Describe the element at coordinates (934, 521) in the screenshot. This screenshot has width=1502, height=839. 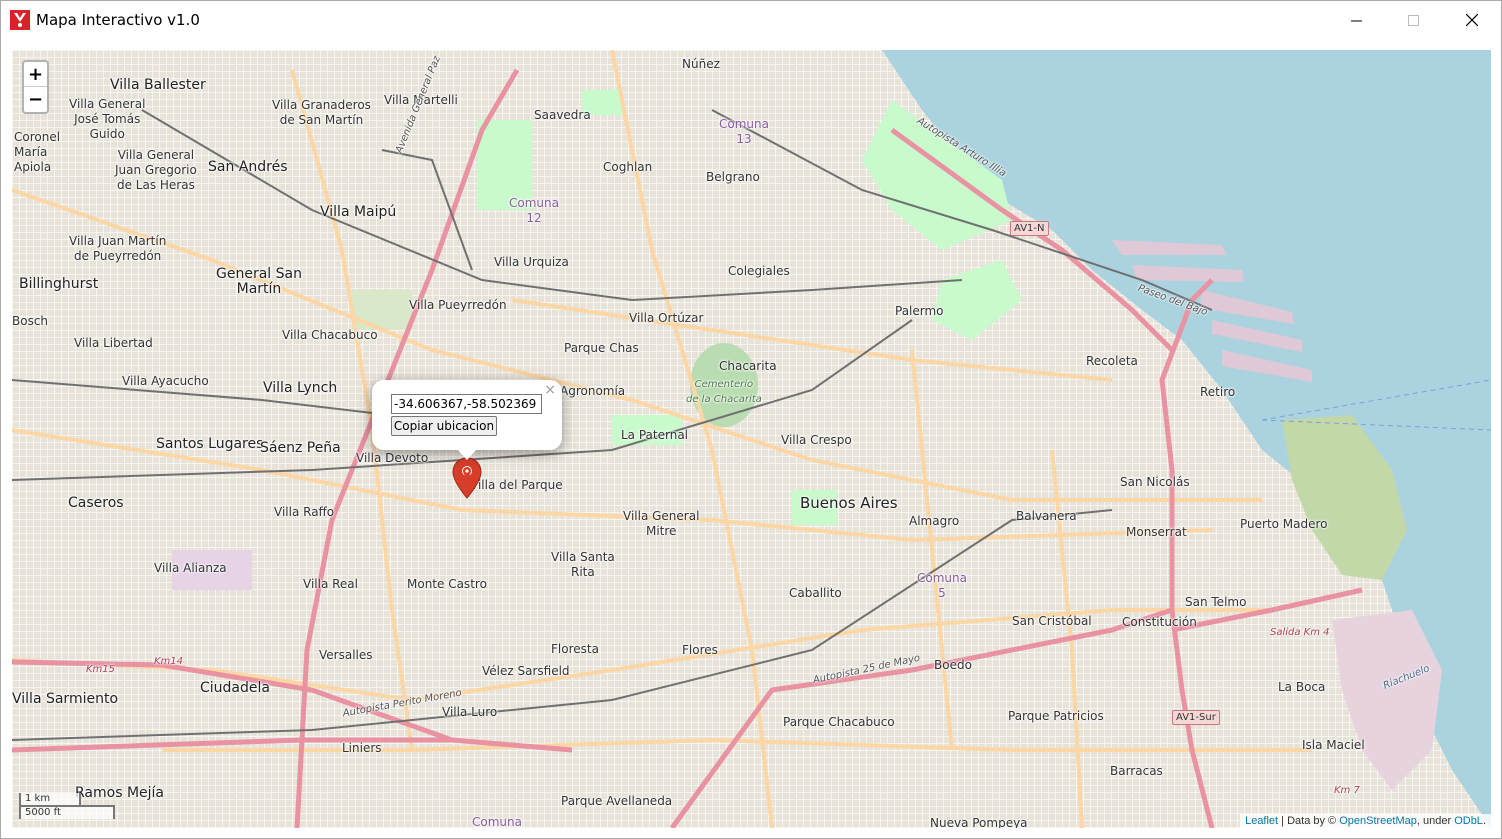
I see `label-almagro: Almagro` at that location.